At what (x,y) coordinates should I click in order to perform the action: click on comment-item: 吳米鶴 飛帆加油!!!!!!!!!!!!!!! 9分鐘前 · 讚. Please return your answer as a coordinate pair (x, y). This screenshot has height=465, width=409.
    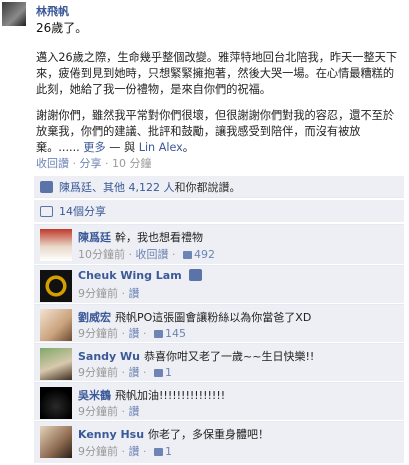
    Looking at the image, I should click on (219, 401).